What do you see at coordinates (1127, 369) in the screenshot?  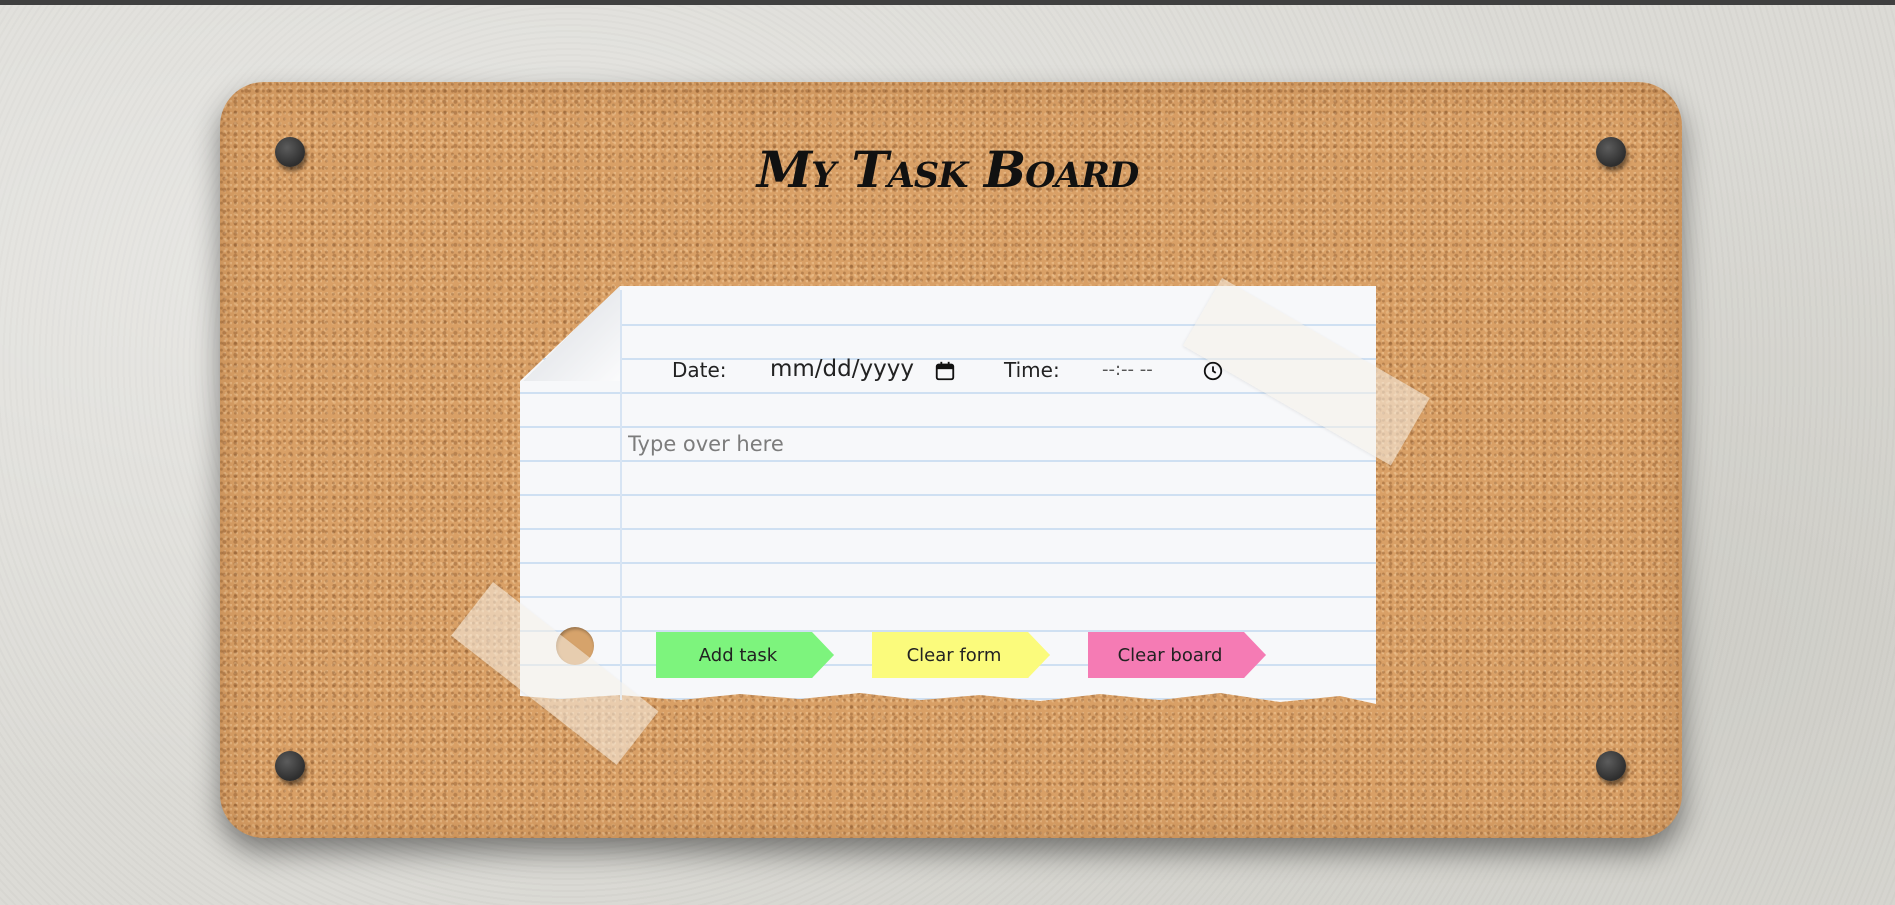 I see `time-input: --:-- --` at bounding box center [1127, 369].